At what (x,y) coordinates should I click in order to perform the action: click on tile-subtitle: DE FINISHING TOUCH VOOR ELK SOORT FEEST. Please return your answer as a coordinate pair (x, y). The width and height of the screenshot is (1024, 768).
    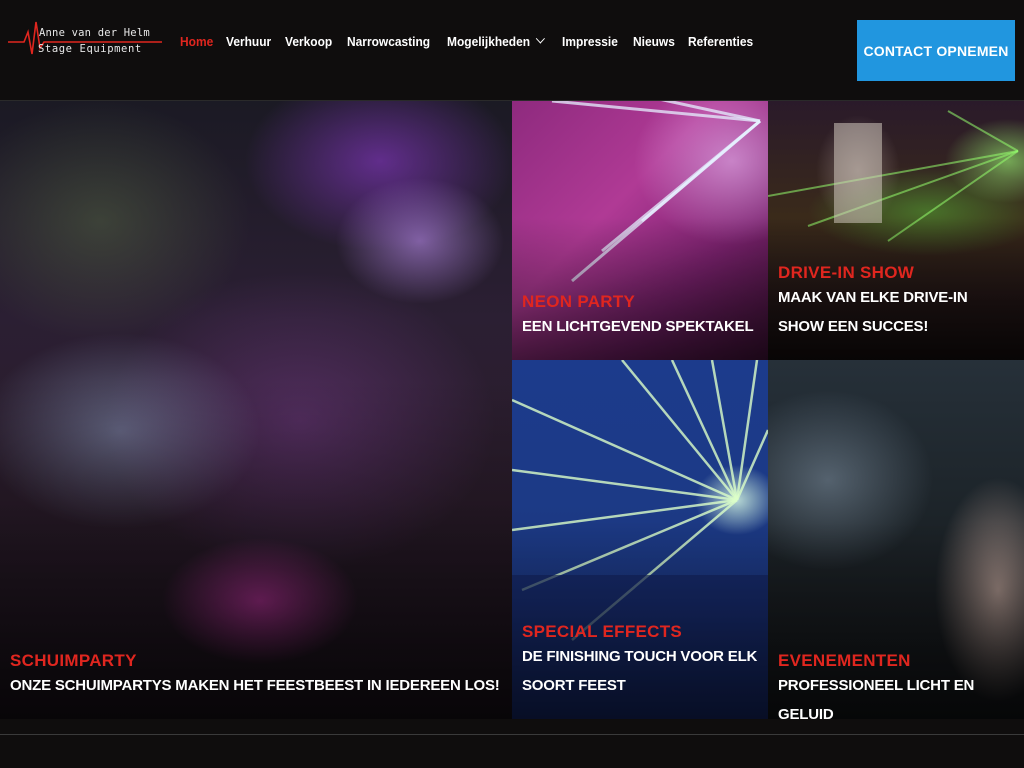
    Looking at the image, I should click on (640, 671).